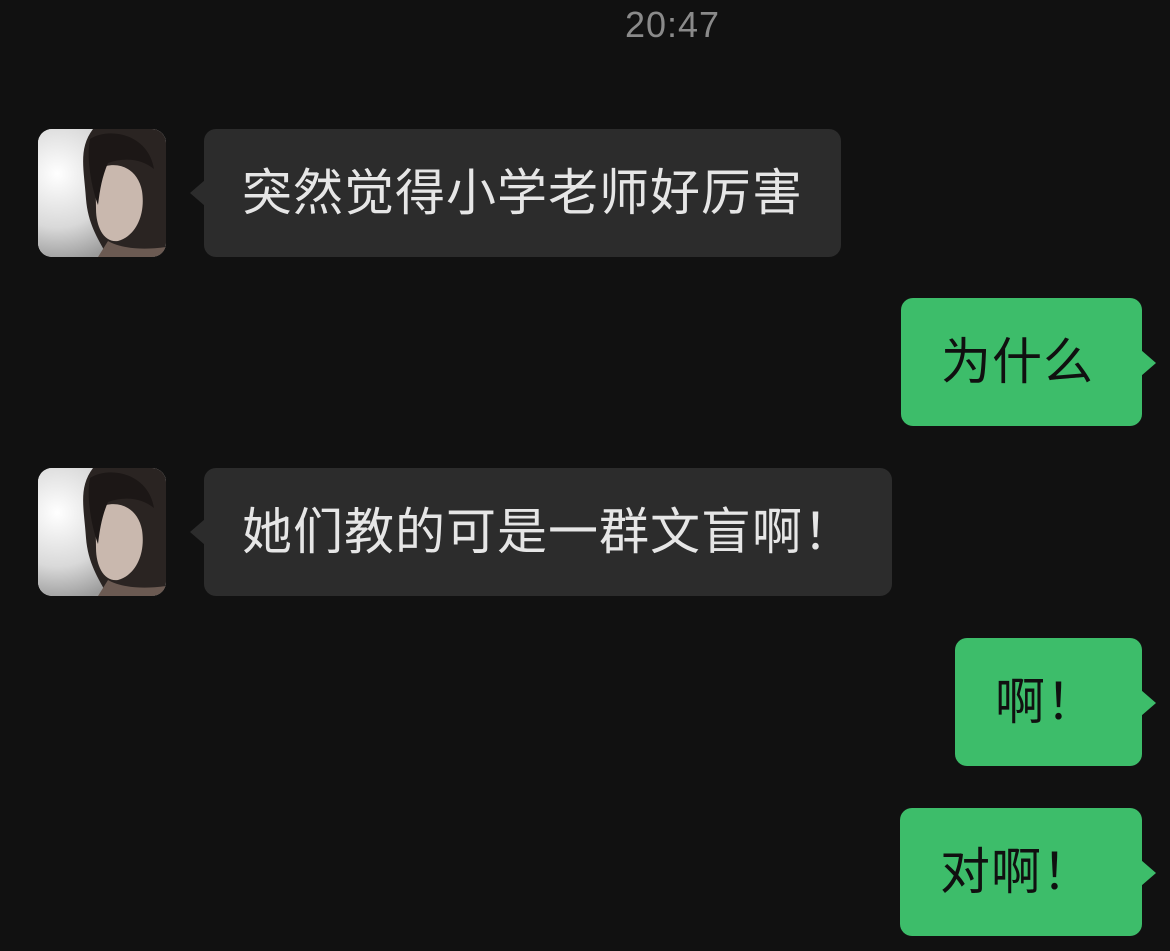  Describe the element at coordinates (1048, 702) in the screenshot. I see `message-bubble-outgoing: 啊！` at that location.